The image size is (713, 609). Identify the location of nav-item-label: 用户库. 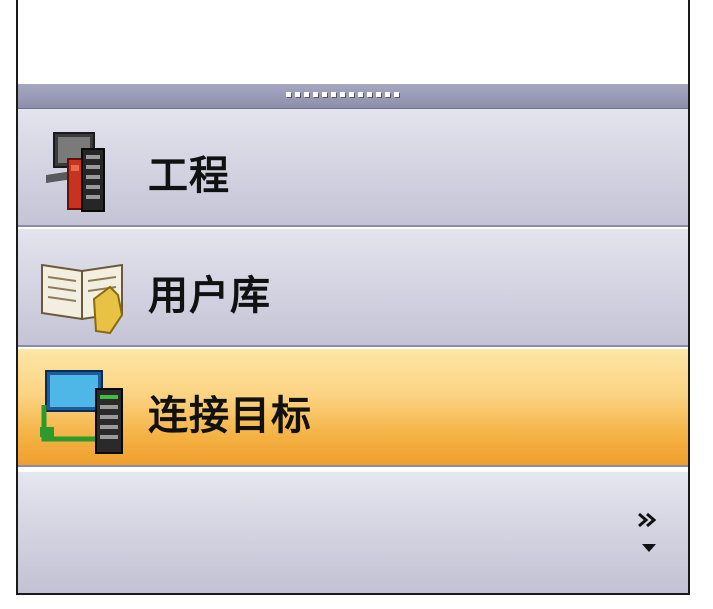
(209, 296).